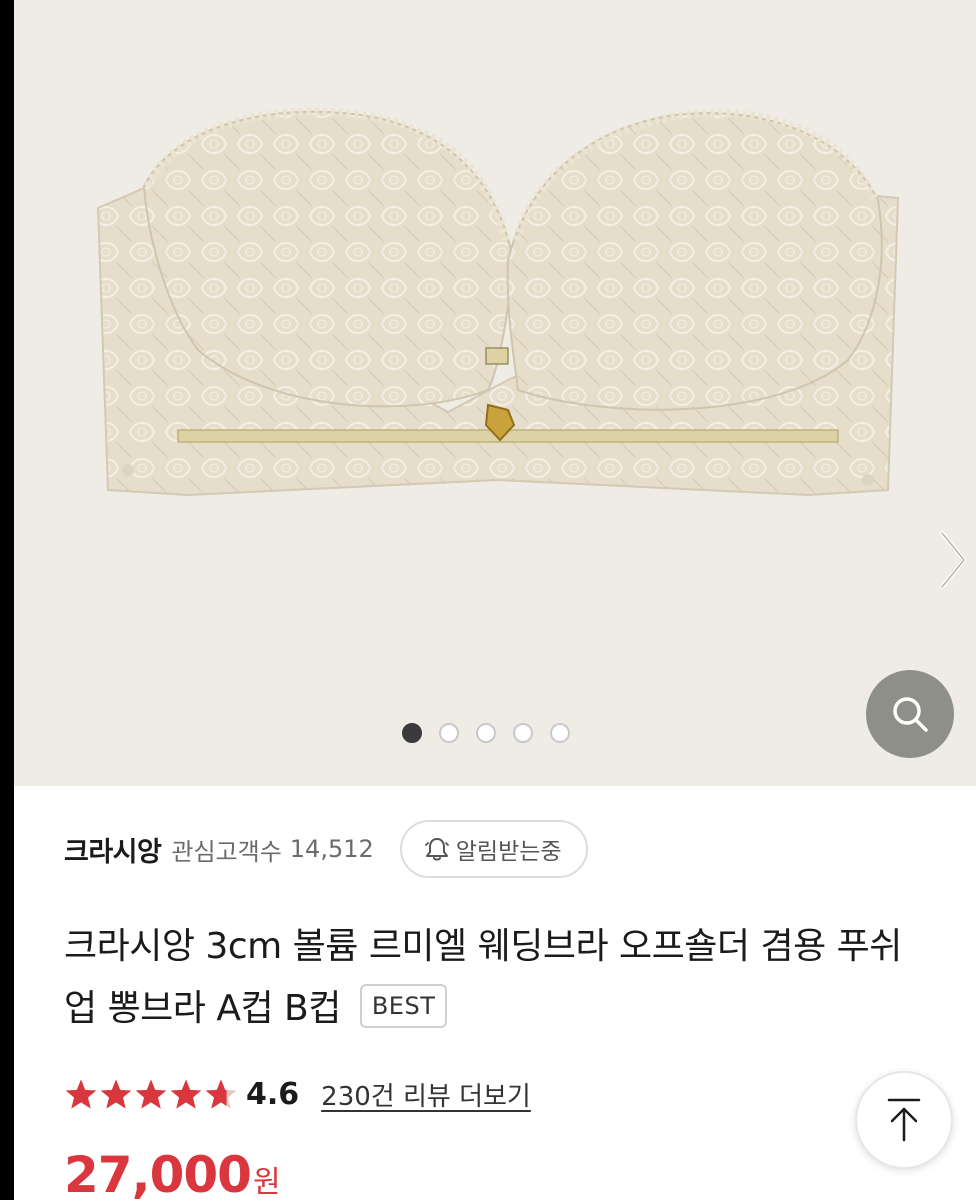 The width and height of the screenshot is (976, 1204). Describe the element at coordinates (331, 849) in the screenshot. I see `fans-count: 14,512` at that location.